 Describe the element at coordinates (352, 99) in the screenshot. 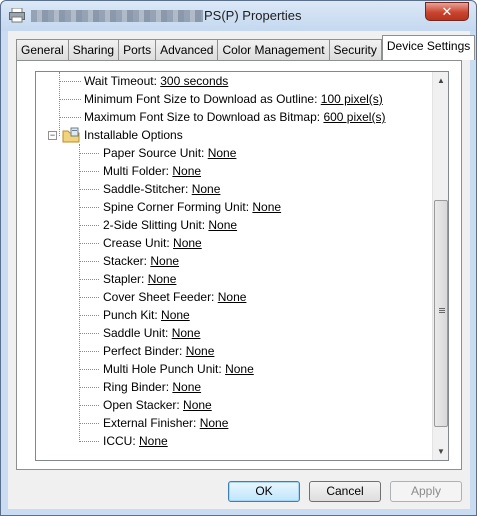

I see `setting-value: 100 pixel(s)` at that location.